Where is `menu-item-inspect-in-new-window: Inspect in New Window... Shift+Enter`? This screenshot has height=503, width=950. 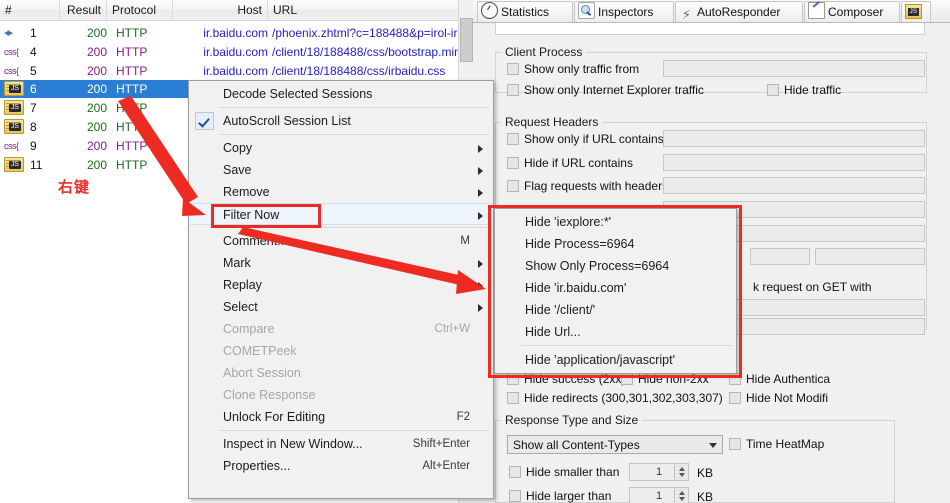
menu-item-inspect-in-new-window: Inspect in New Window... Shift+Enter is located at coordinates (341, 444).